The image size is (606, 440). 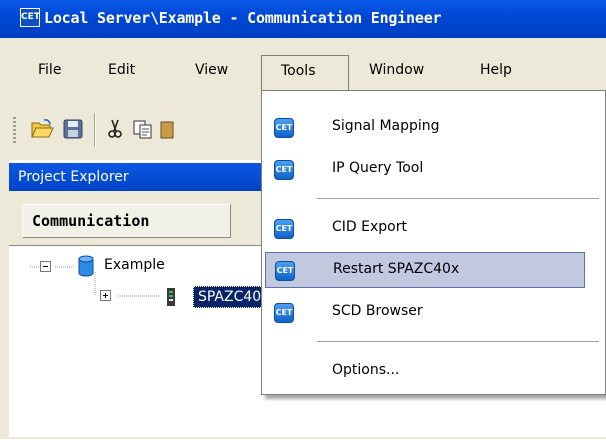 I want to click on menu-help: Help, so click(x=496, y=70).